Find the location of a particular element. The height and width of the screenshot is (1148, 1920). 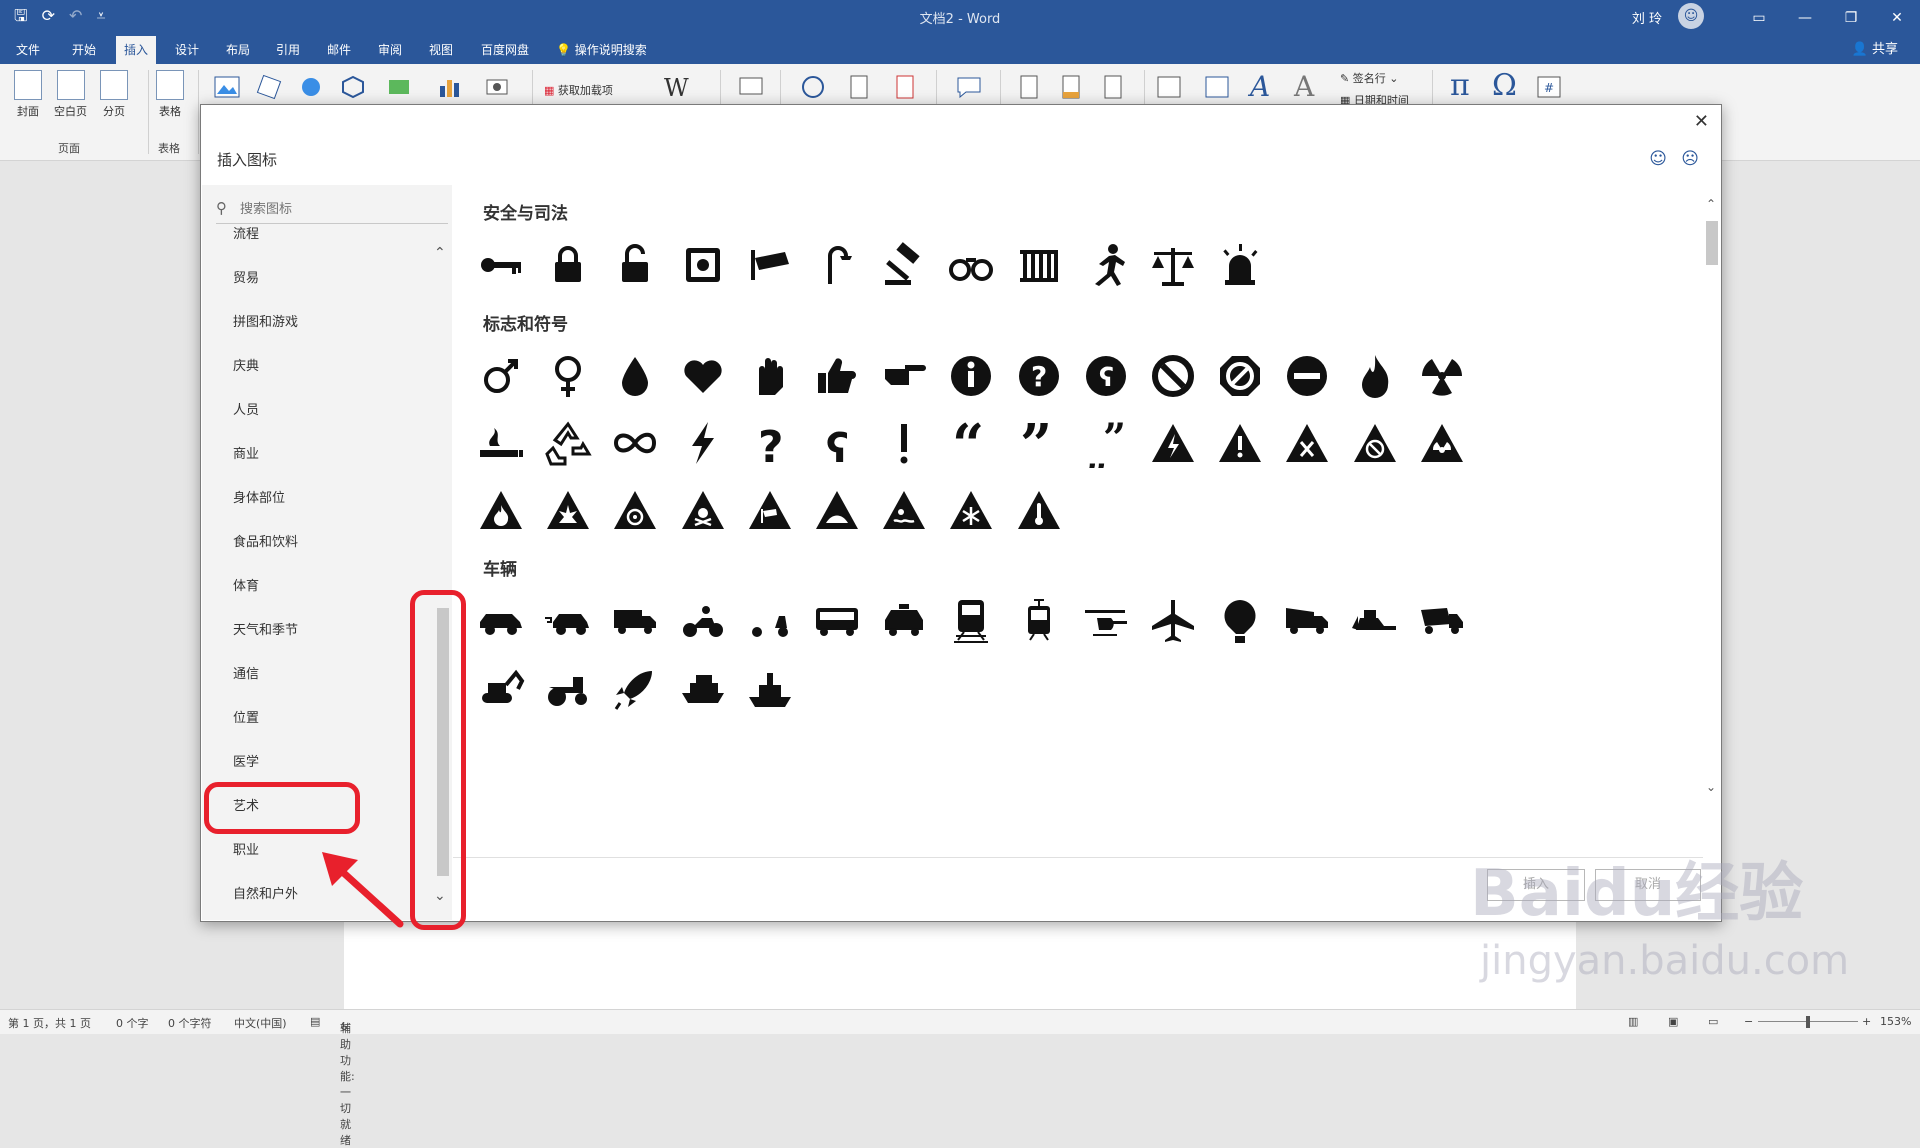

hand-icon is located at coordinates (770, 376).